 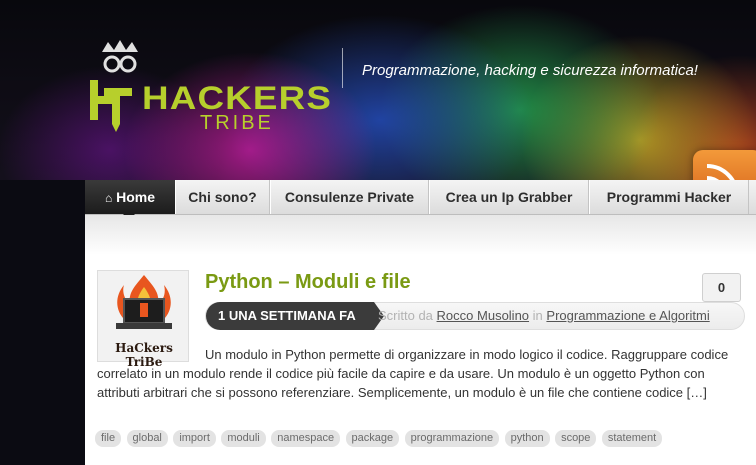 I want to click on nav-item-label: Home, so click(x=136, y=197).